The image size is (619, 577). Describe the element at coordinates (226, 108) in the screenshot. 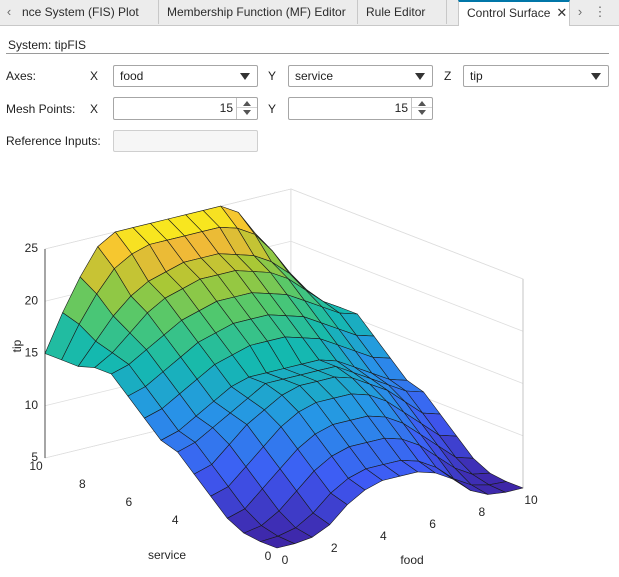

I see `mesh-x-value: 15` at that location.